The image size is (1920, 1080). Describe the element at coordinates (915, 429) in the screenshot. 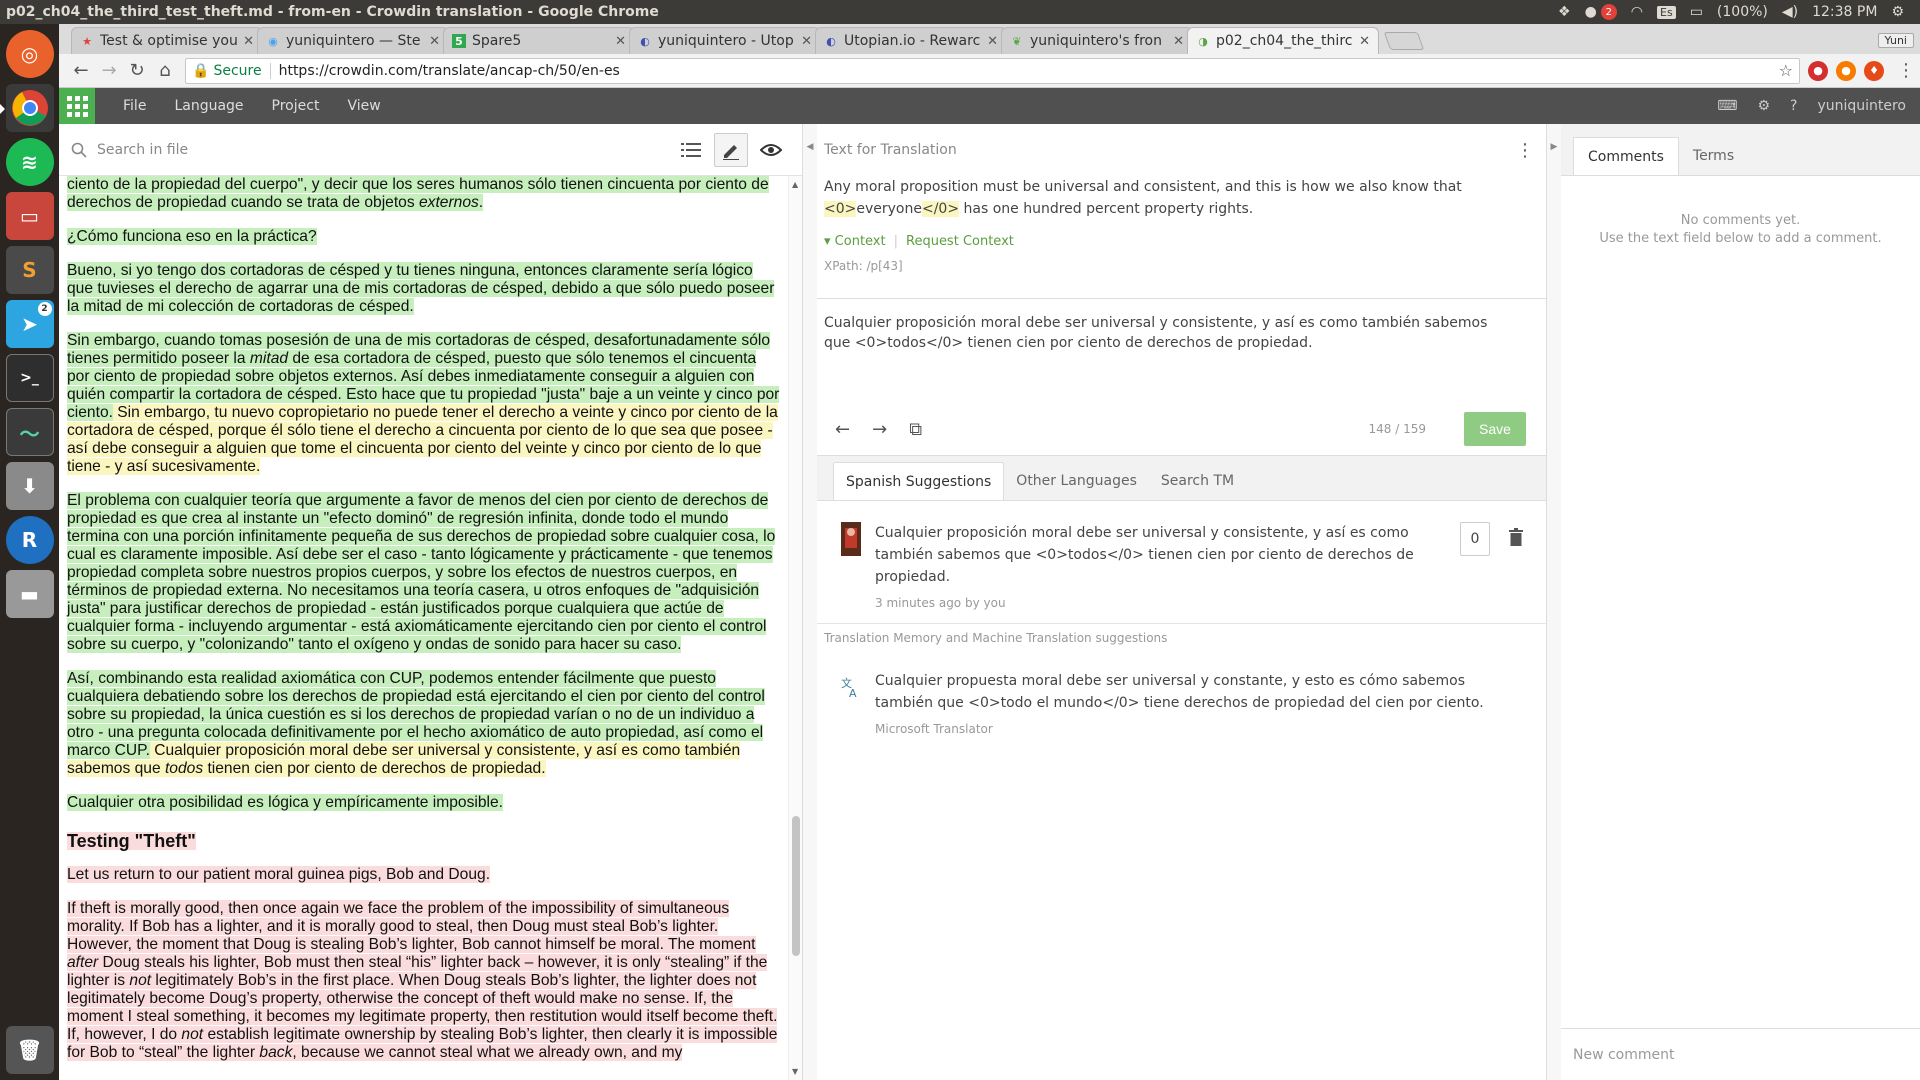

I see `copy-source-icon: ⧉` at that location.